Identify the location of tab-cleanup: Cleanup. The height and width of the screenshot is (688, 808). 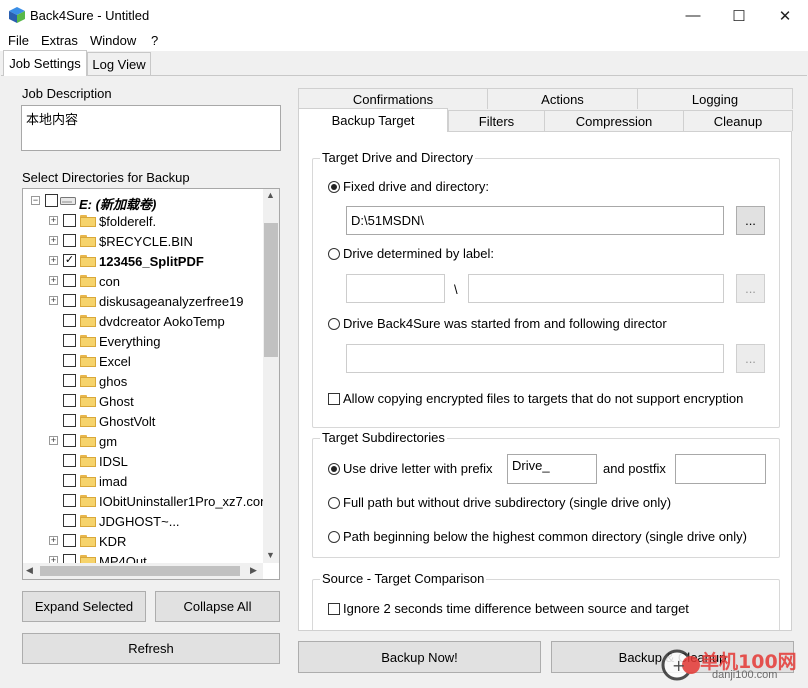
(738, 120).